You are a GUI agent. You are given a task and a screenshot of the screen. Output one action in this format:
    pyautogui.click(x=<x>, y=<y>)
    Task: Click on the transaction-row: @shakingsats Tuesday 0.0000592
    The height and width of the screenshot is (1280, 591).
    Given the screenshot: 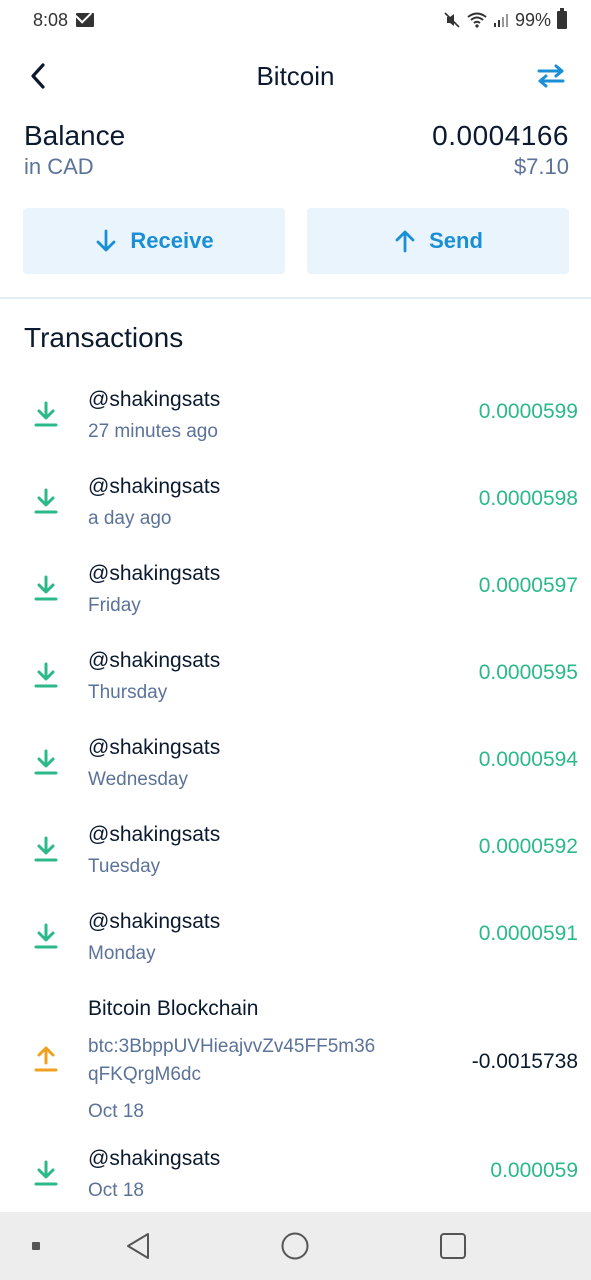 What is the action you would take?
    pyautogui.click(x=295, y=858)
    